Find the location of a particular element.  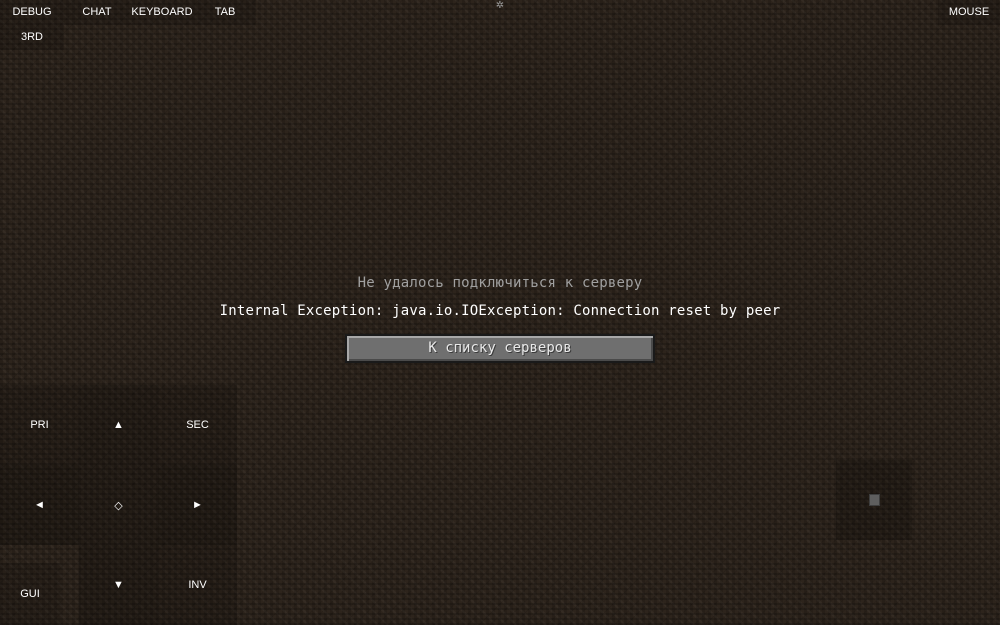

gui-button: GUI is located at coordinates (30, 594).